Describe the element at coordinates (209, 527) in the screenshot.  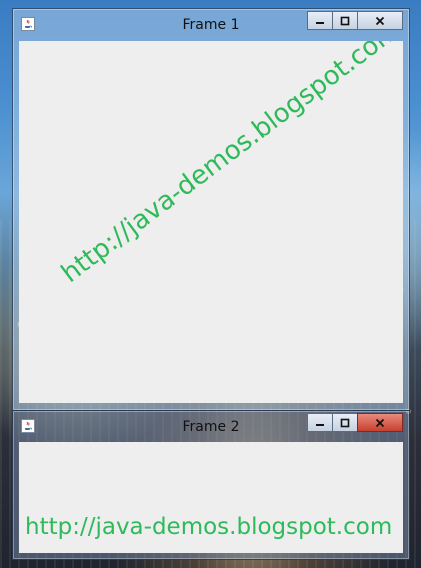
I see `watermark-text: http://java-demos.blogspot.com` at that location.